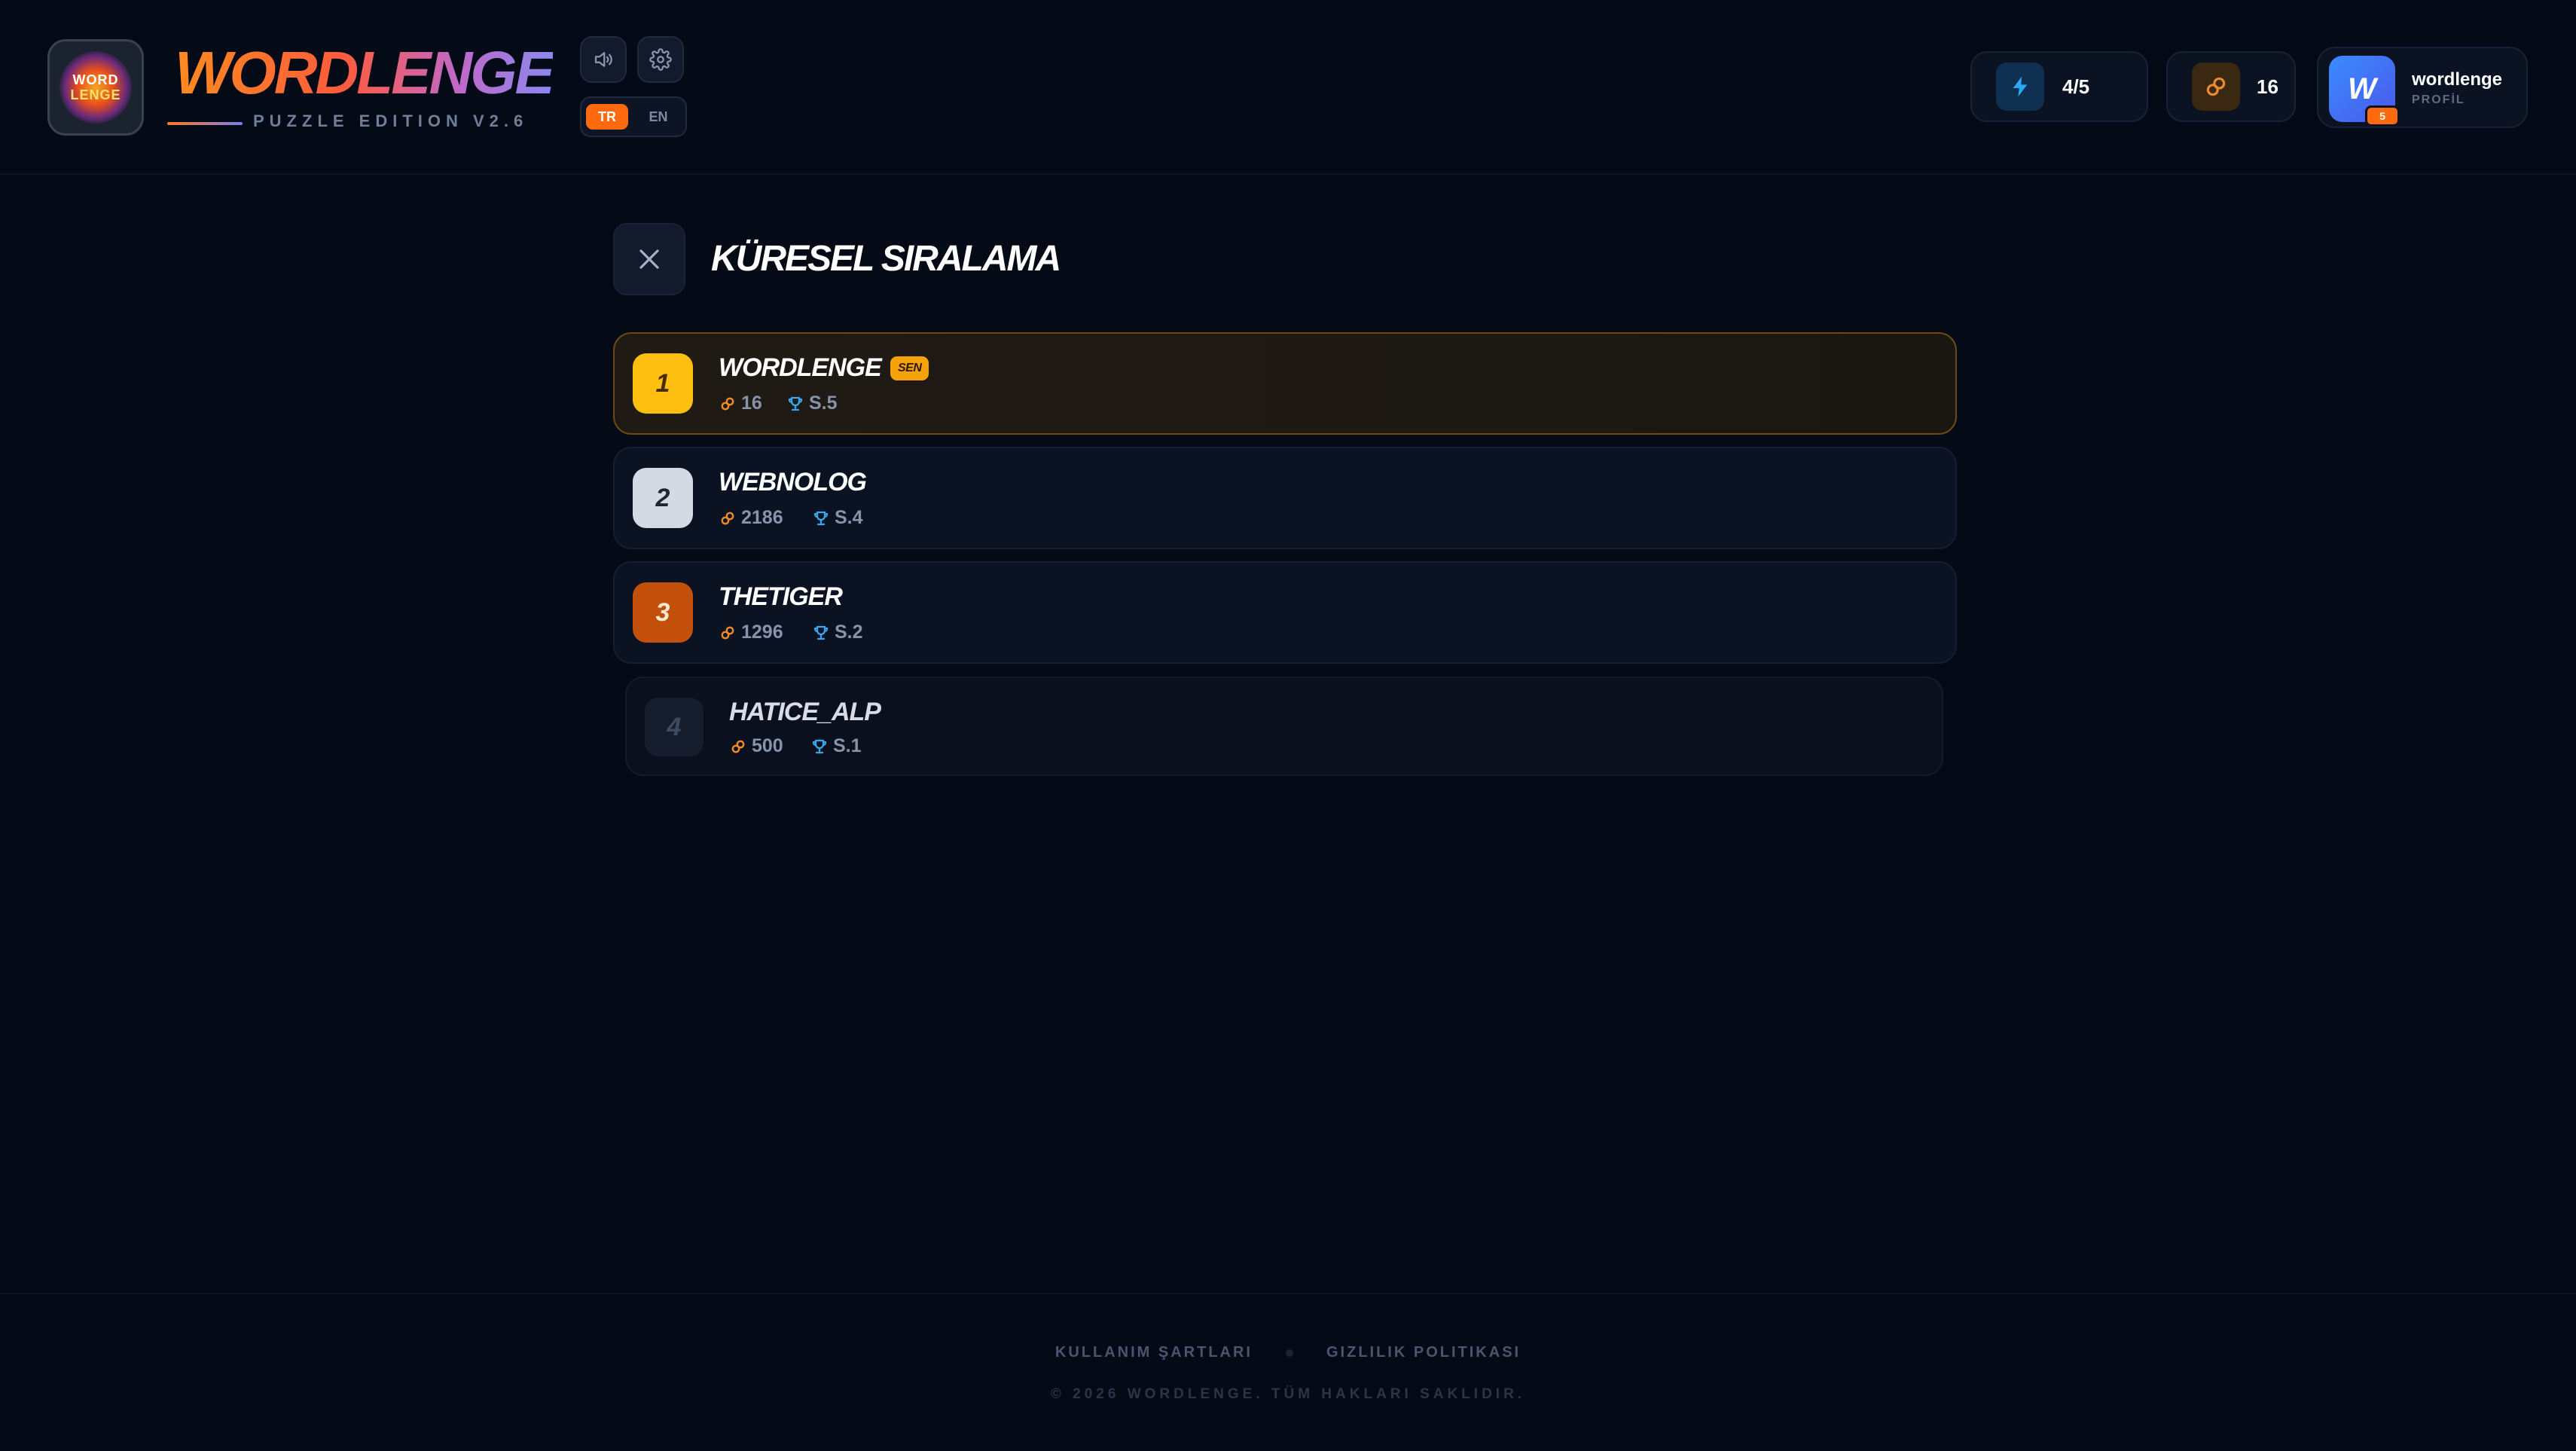 Image resolution: width=2576 pixels, height=1451 pixels. Describe the element at coordinates (793, 482) in the screenshot. I see `player-name: WEBNOLOG` at that location.